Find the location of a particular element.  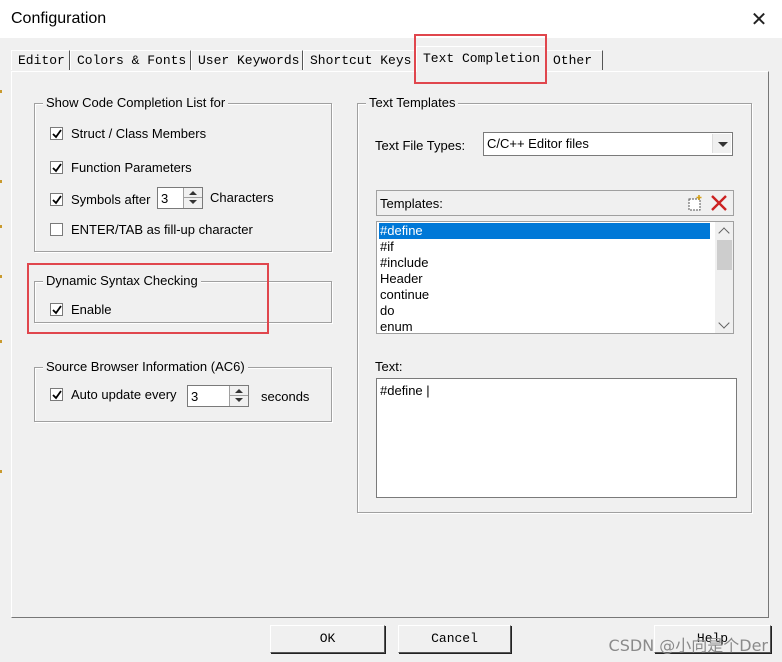

templates-scrollbar is located at coordinates (724, 277).